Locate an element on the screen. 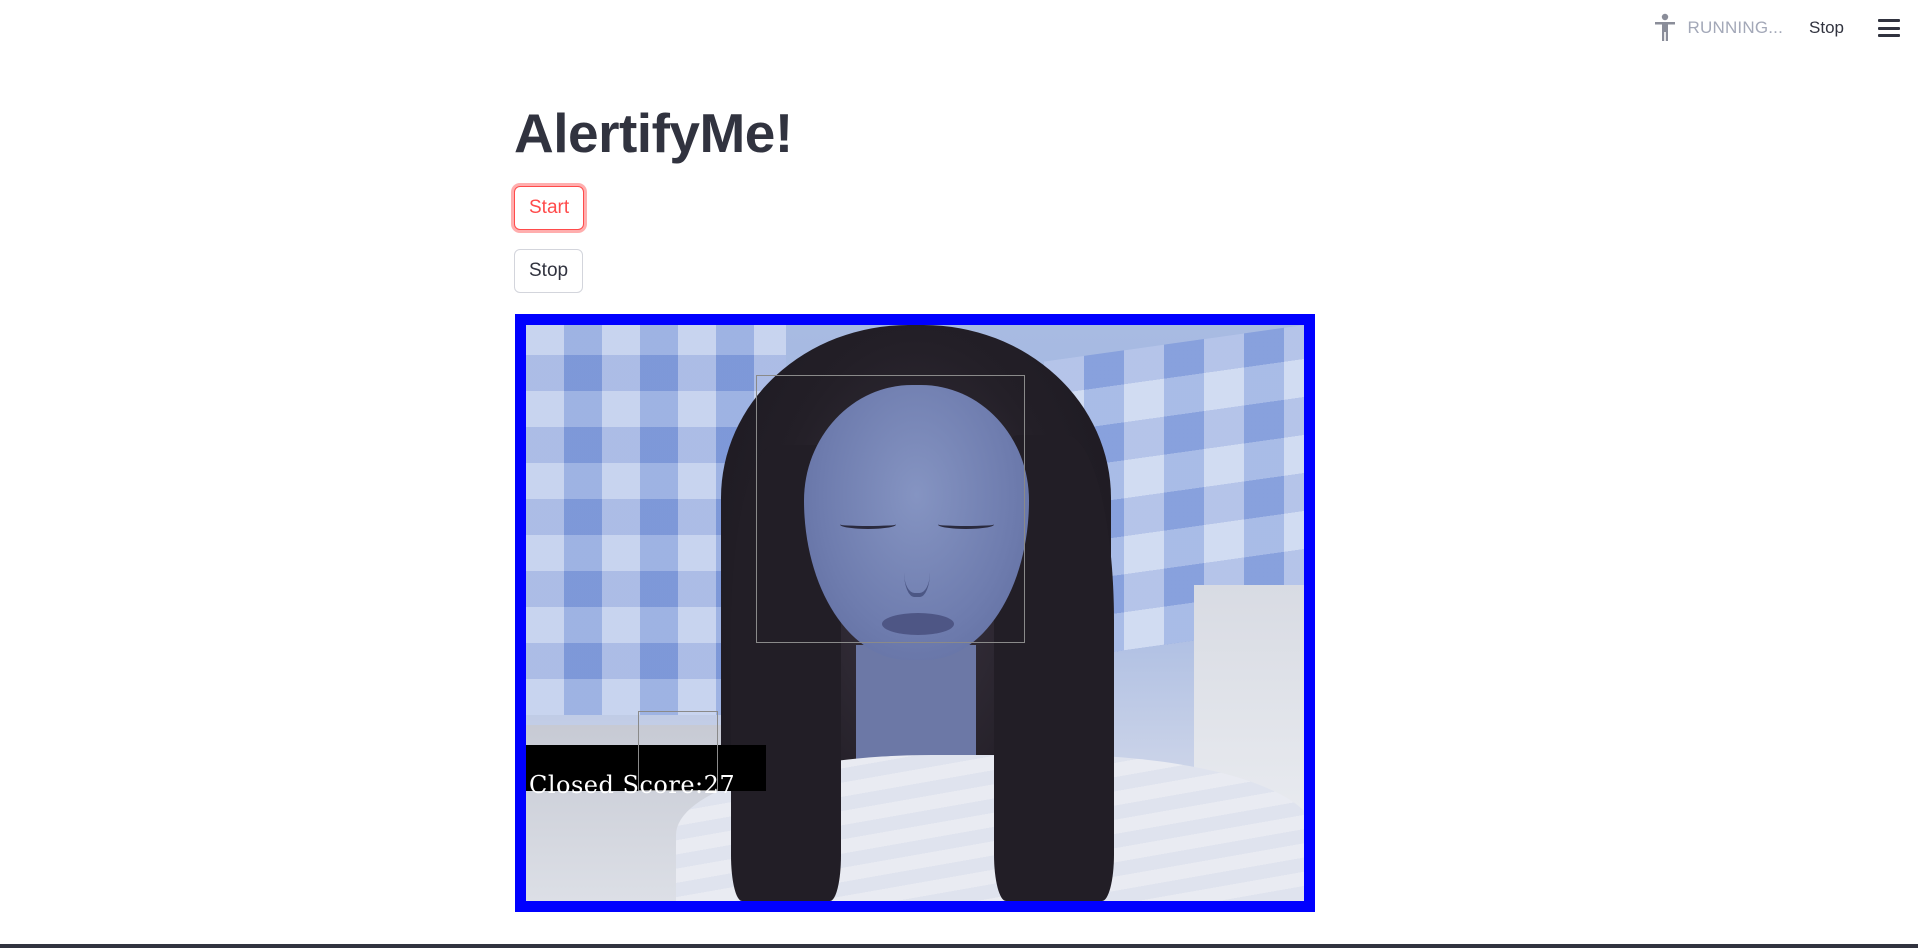 The image size is (1918, 948). status-overlay-text: Closed Score:27 is located at coordinates (632, 785).